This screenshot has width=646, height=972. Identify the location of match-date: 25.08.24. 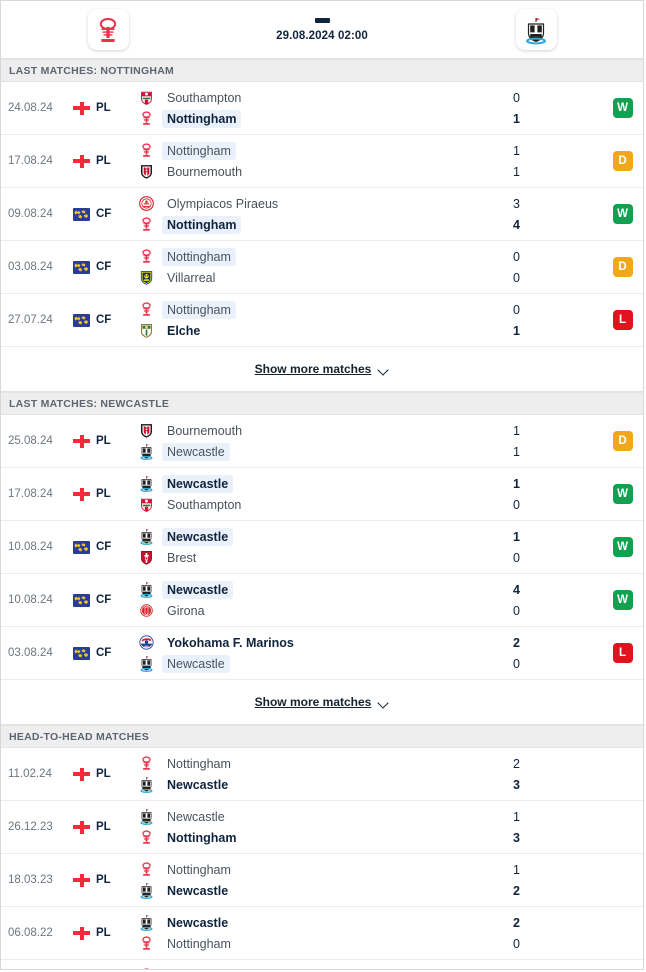
(30, 441).